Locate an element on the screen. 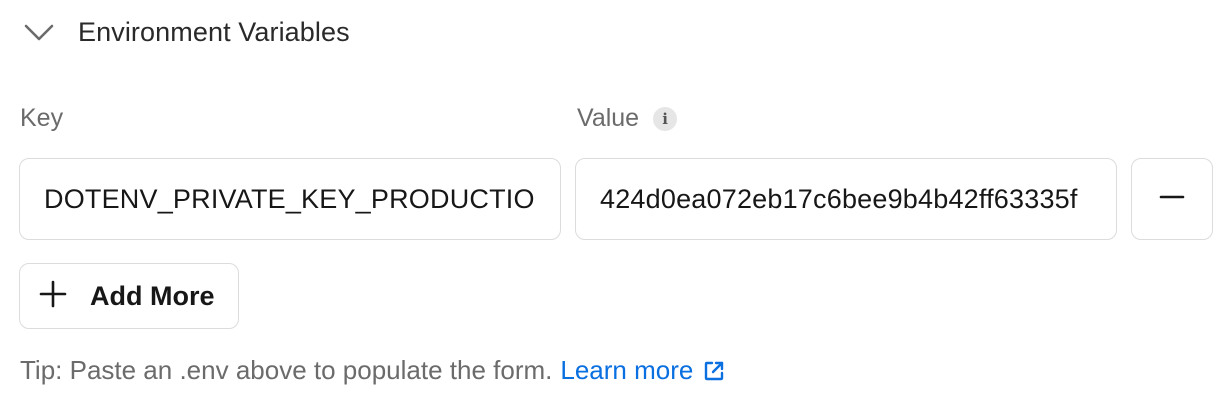 The image size is (1232, 410). info-icon: i is located at coordinates (665, 118).